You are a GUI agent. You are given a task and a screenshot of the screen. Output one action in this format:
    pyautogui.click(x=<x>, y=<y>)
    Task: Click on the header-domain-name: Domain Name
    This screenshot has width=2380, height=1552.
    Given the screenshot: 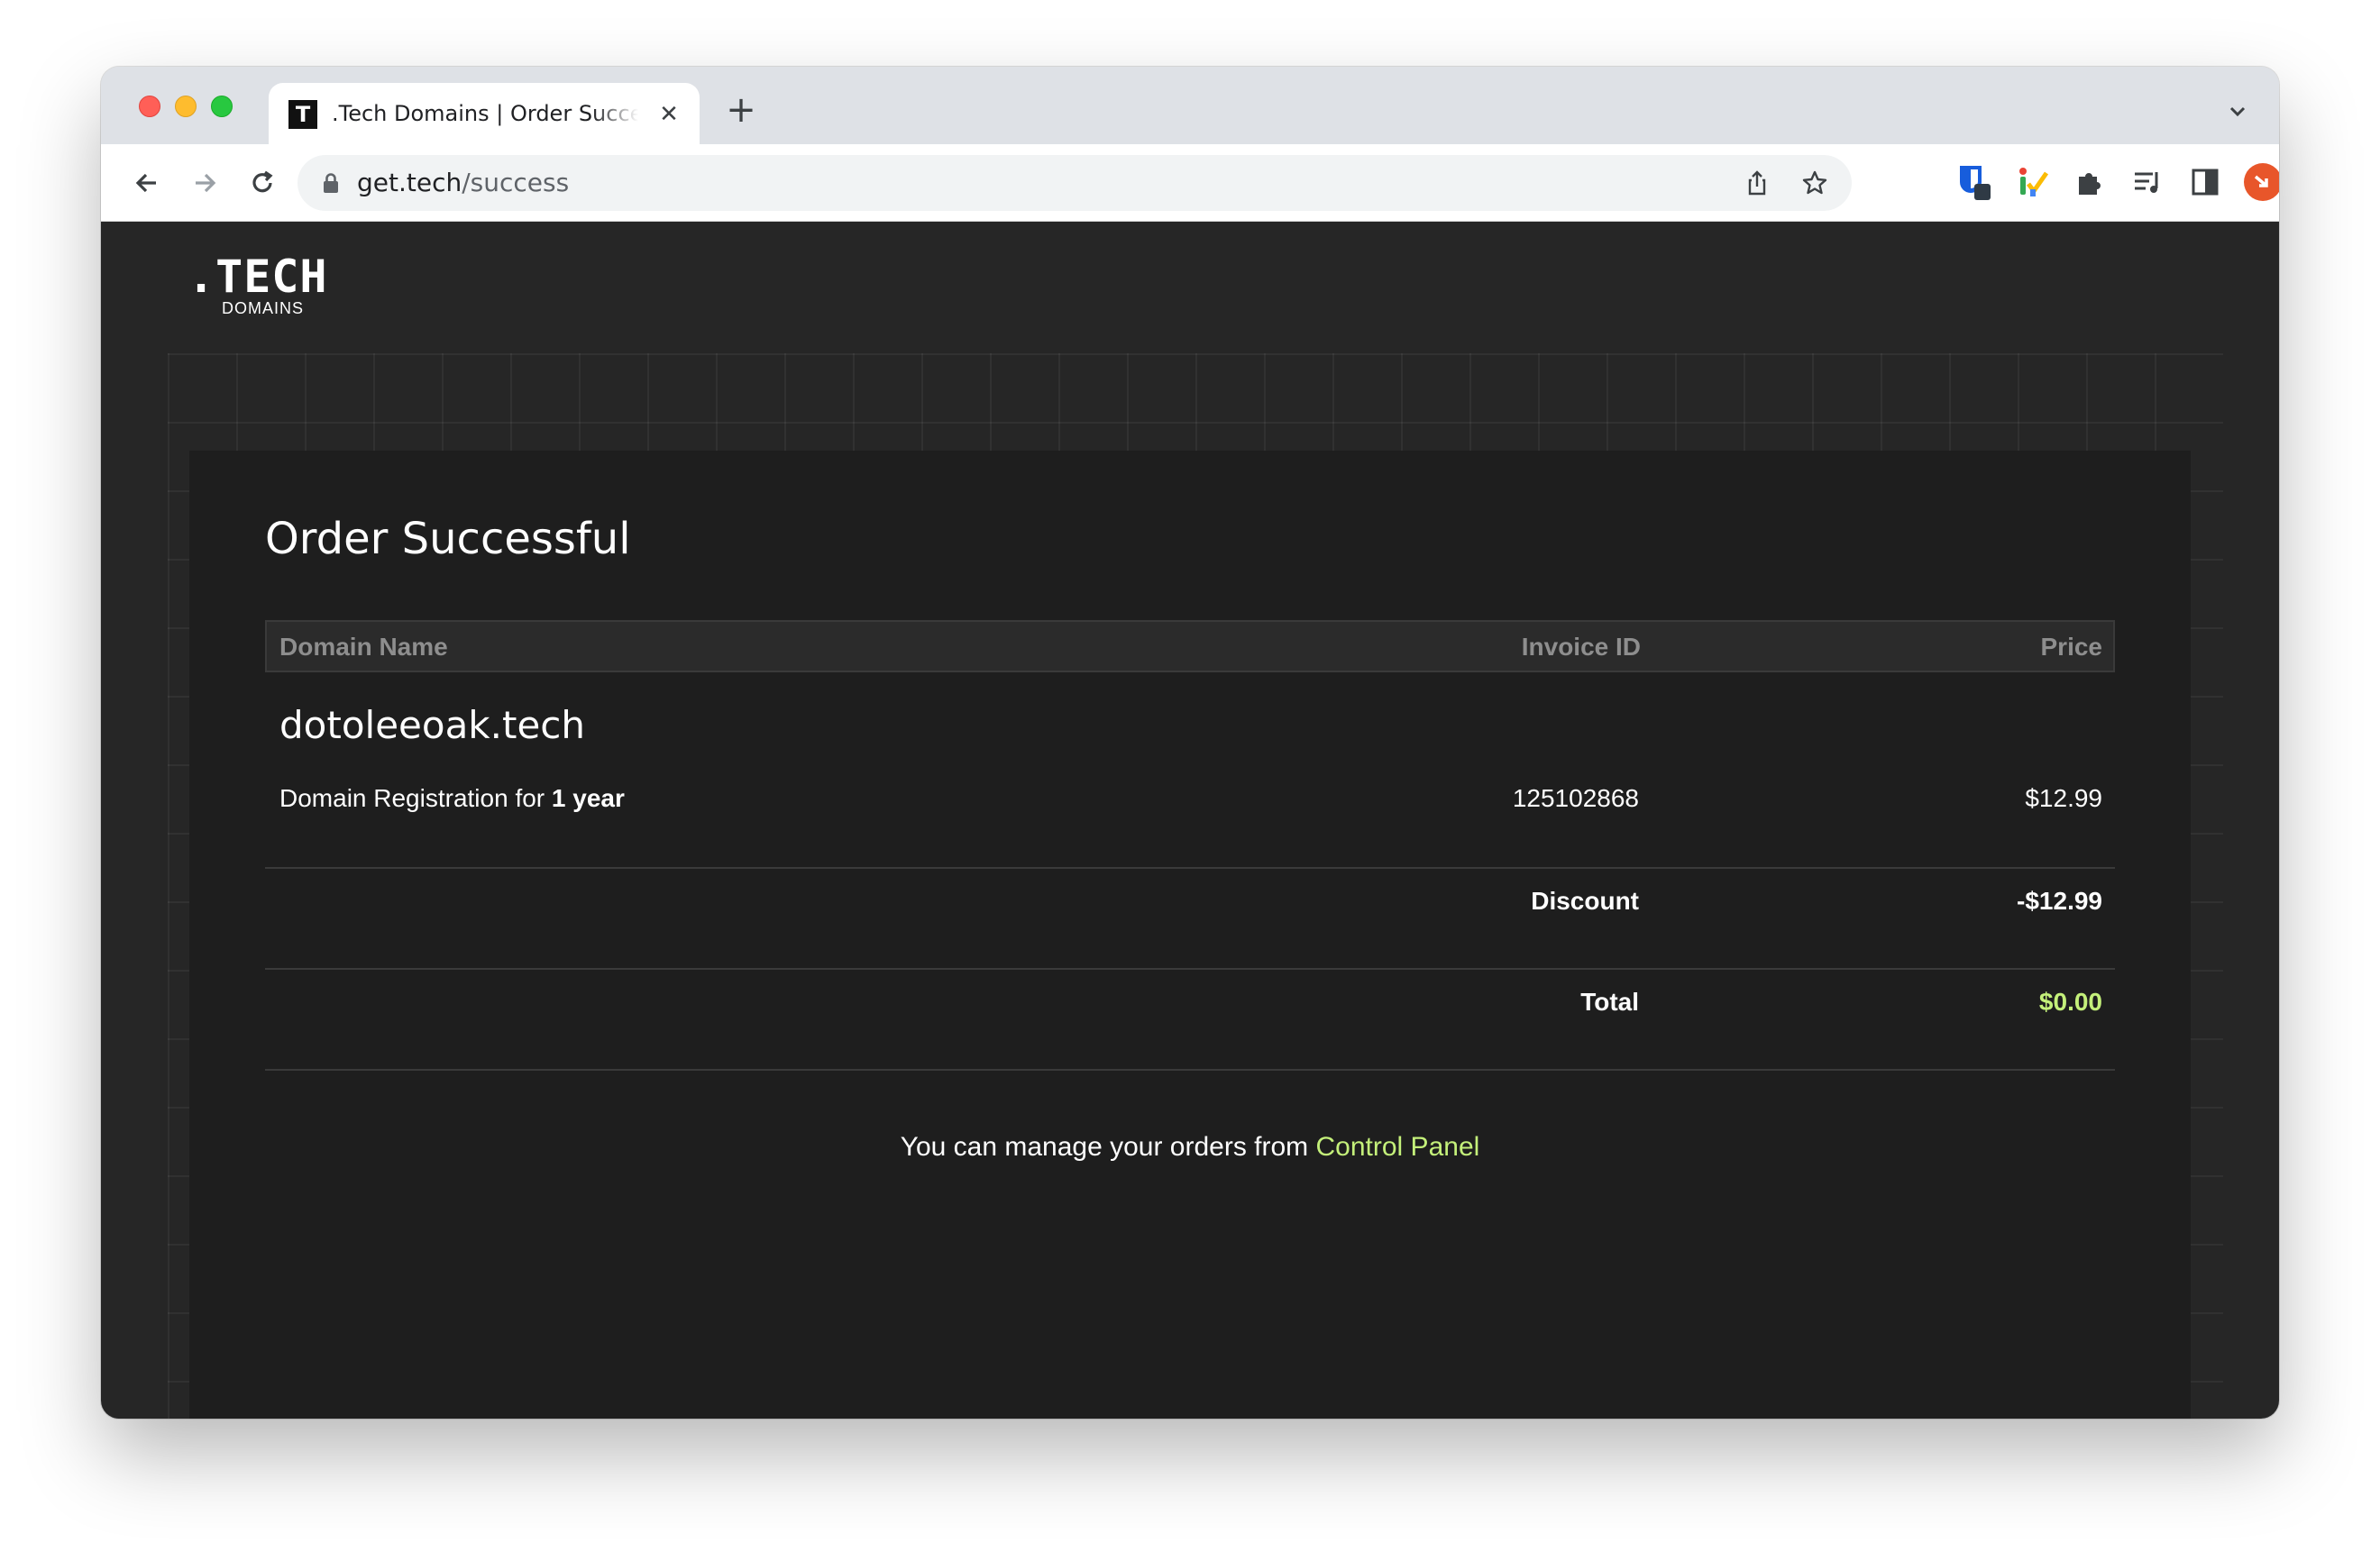 What is the action you would take?
    pyautogui.click(x=363, y=647)
    